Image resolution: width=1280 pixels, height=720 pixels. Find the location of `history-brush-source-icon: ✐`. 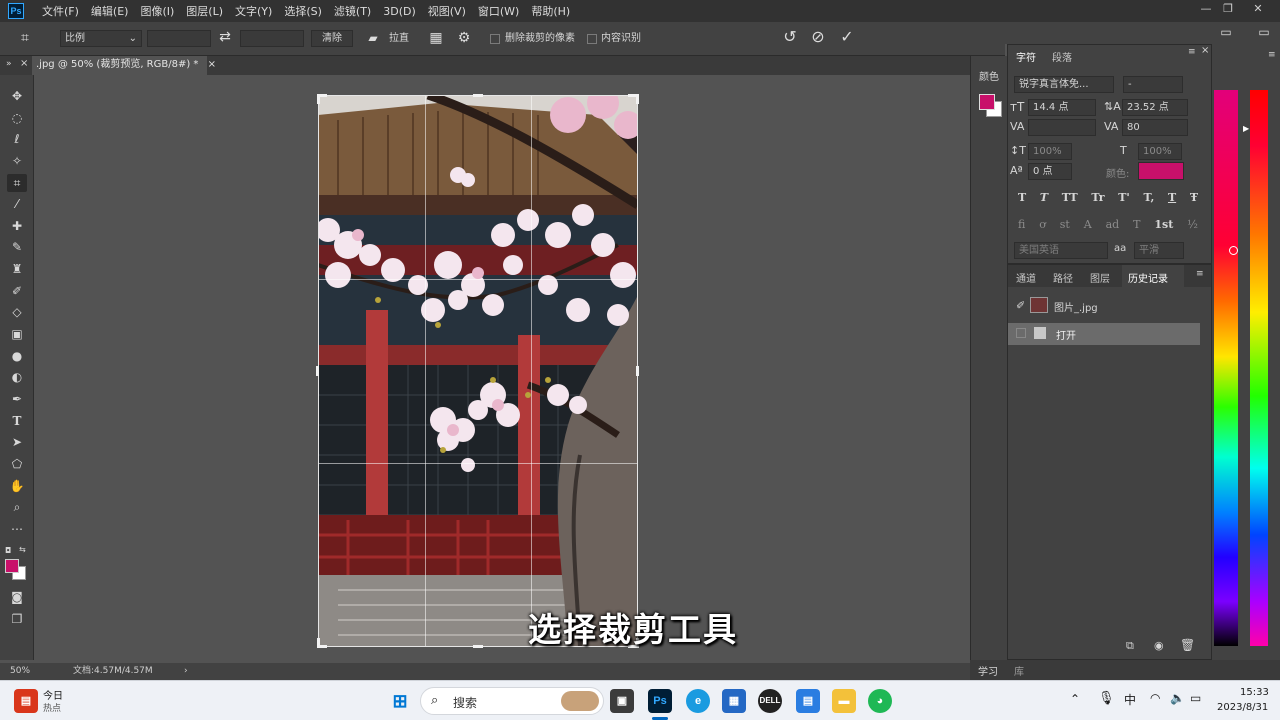

history-brush-source-icon: ✐ is located at coordinates (1020, 305).